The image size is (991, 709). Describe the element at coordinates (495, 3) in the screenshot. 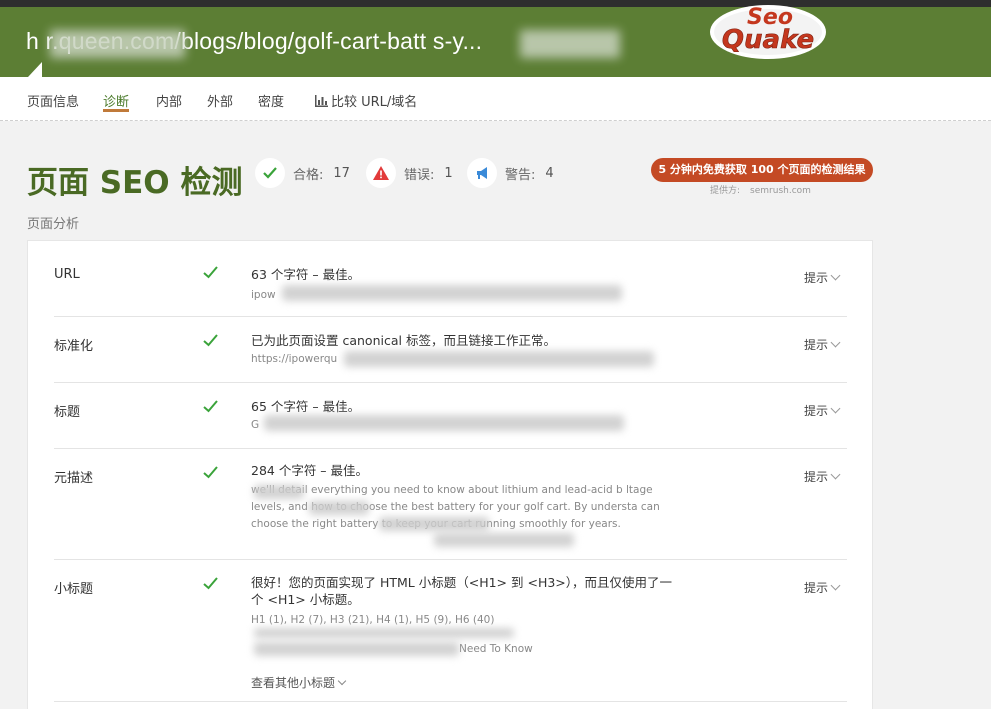

I see `header-top-strip` at that location.